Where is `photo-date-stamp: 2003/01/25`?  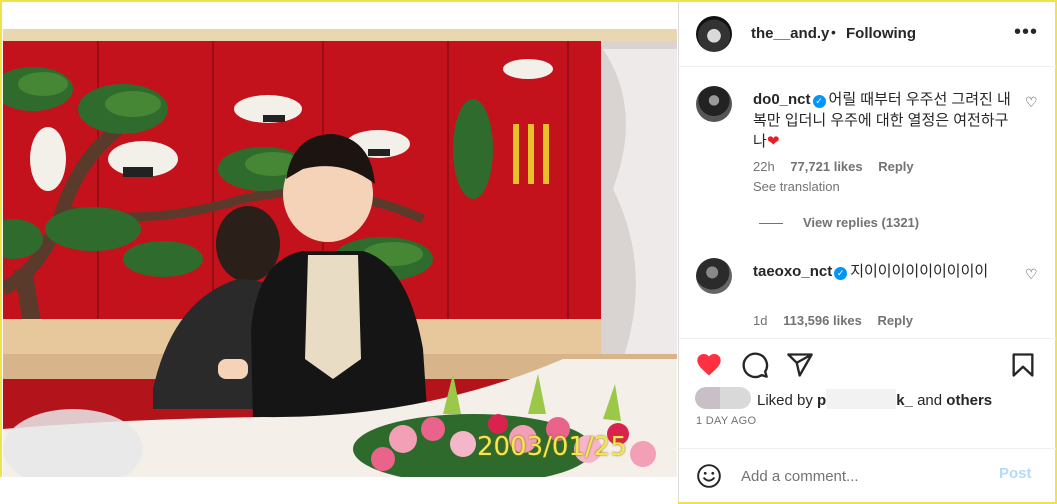
photo-date-stamp: 2003/01/25 is located at coordinates (552, 447).